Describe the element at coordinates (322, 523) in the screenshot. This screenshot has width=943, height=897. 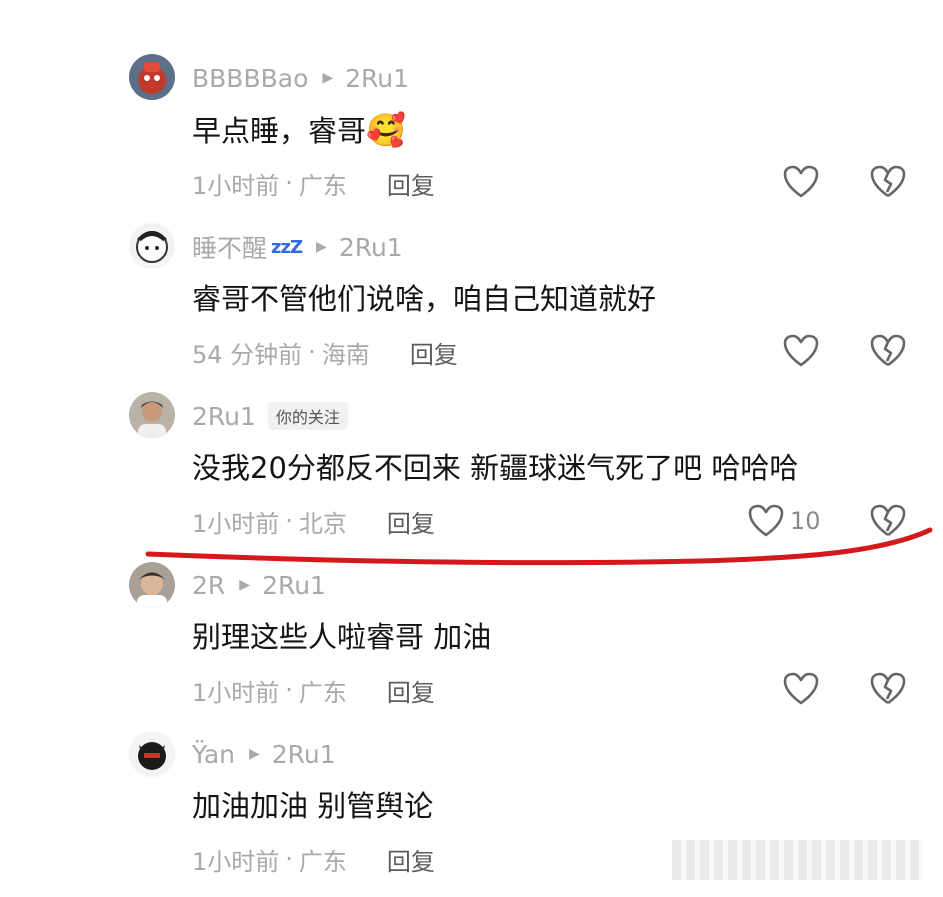
I see `location: 北京` at that location.